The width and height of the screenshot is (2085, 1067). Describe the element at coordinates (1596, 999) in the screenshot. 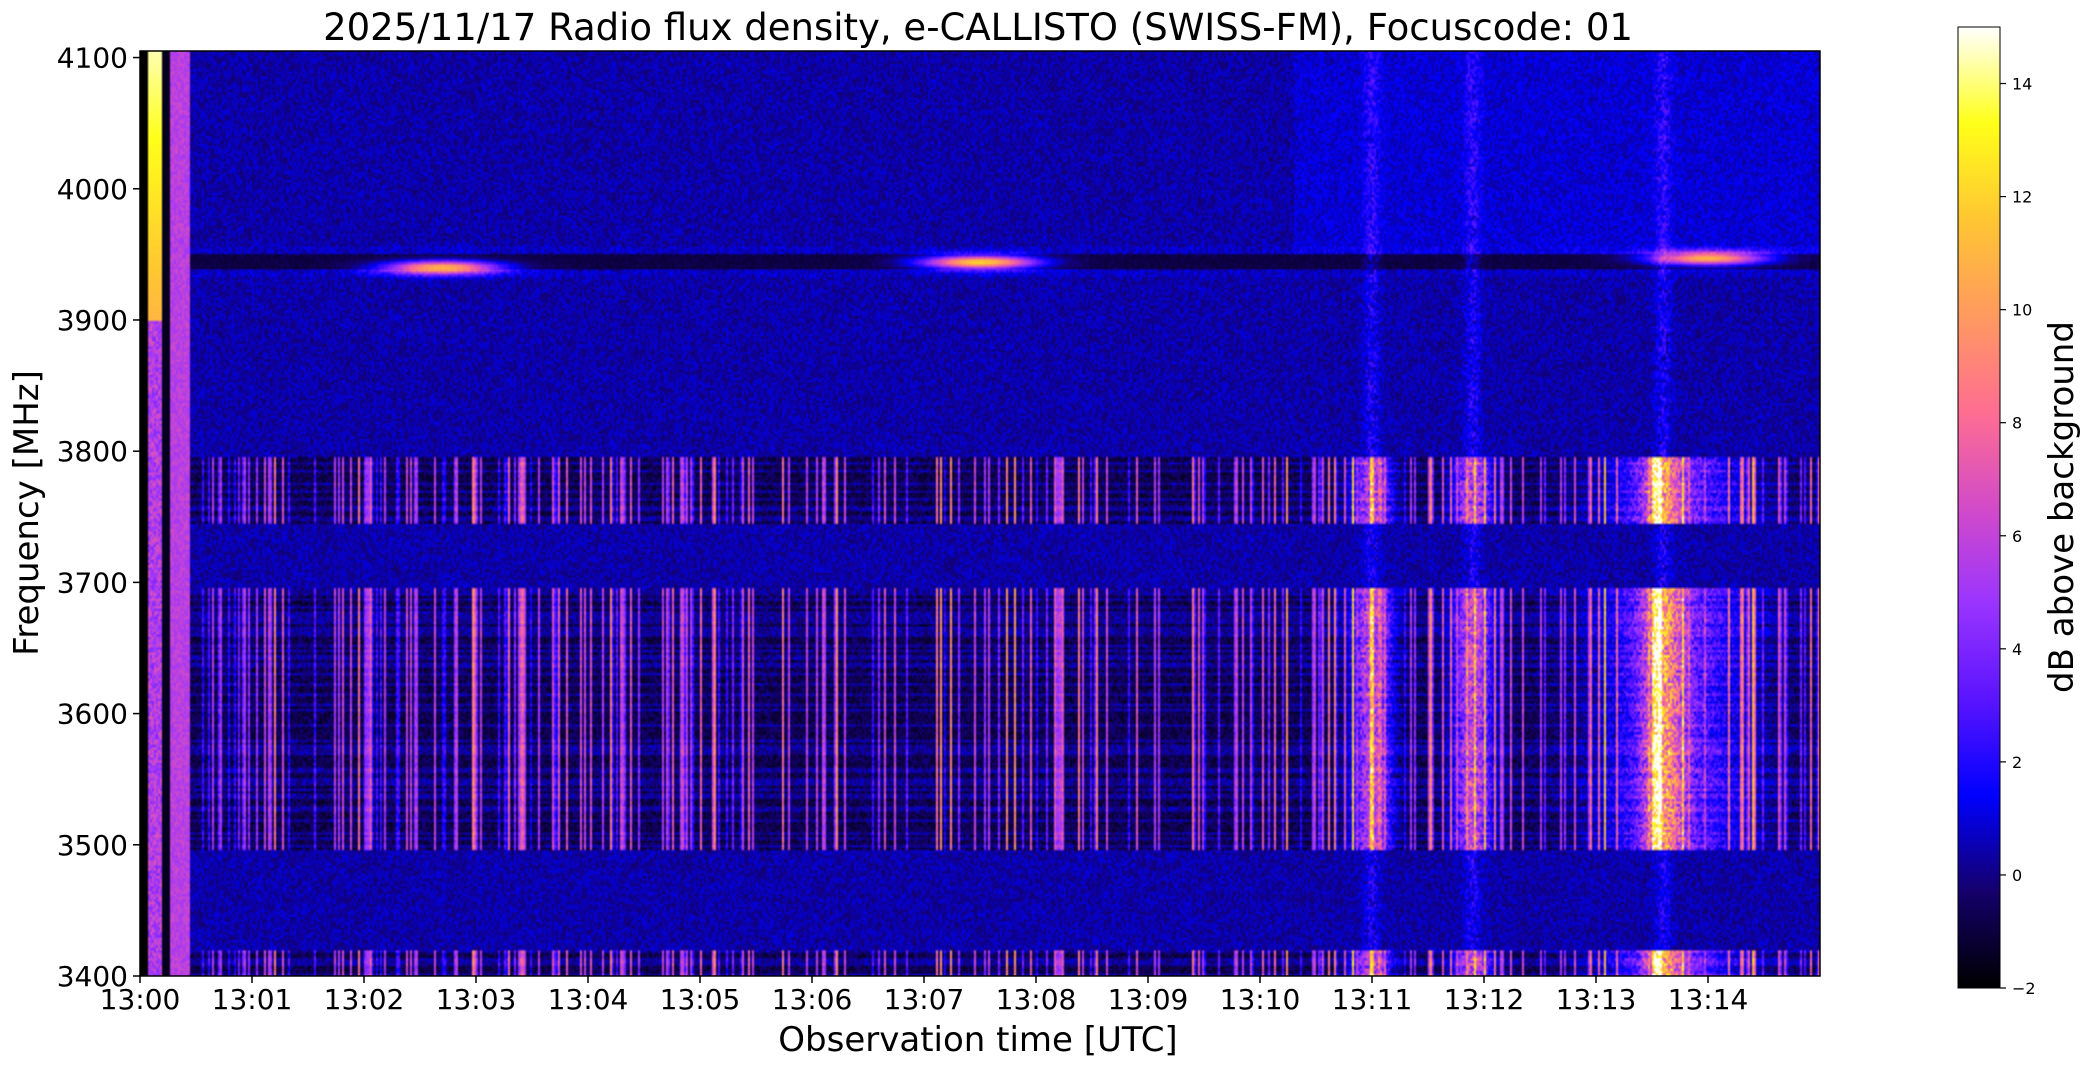

I see `x-tick-label: 13:13` at that location.